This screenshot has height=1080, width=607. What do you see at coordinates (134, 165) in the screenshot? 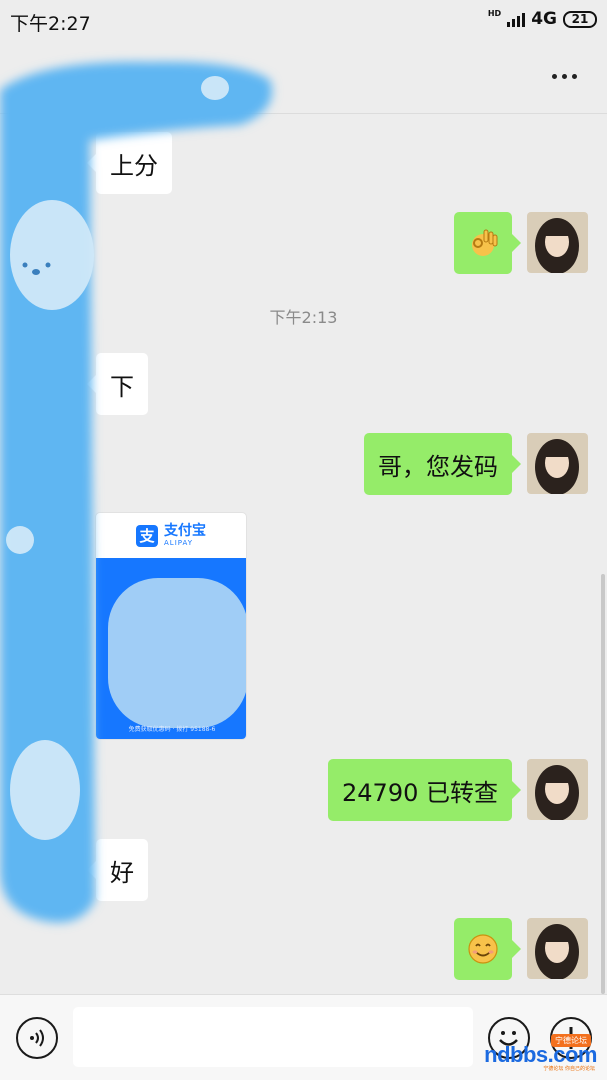
I see `message-text: 上分` at bounding box center [134, 165].